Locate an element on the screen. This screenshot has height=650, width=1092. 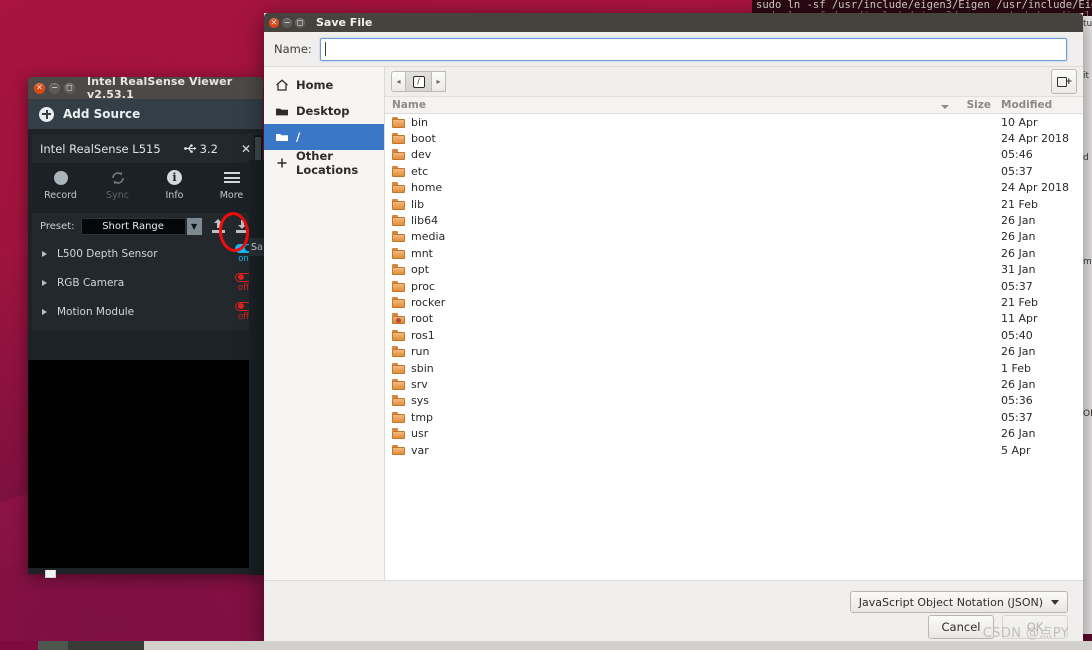
preset-select: Short Range is located at coordinates (133, 226).